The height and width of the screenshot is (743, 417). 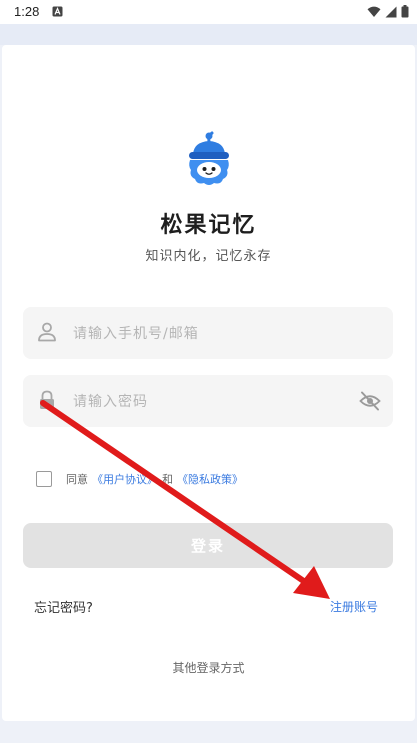 I want to click on account-input, so click(x=208, y=334).